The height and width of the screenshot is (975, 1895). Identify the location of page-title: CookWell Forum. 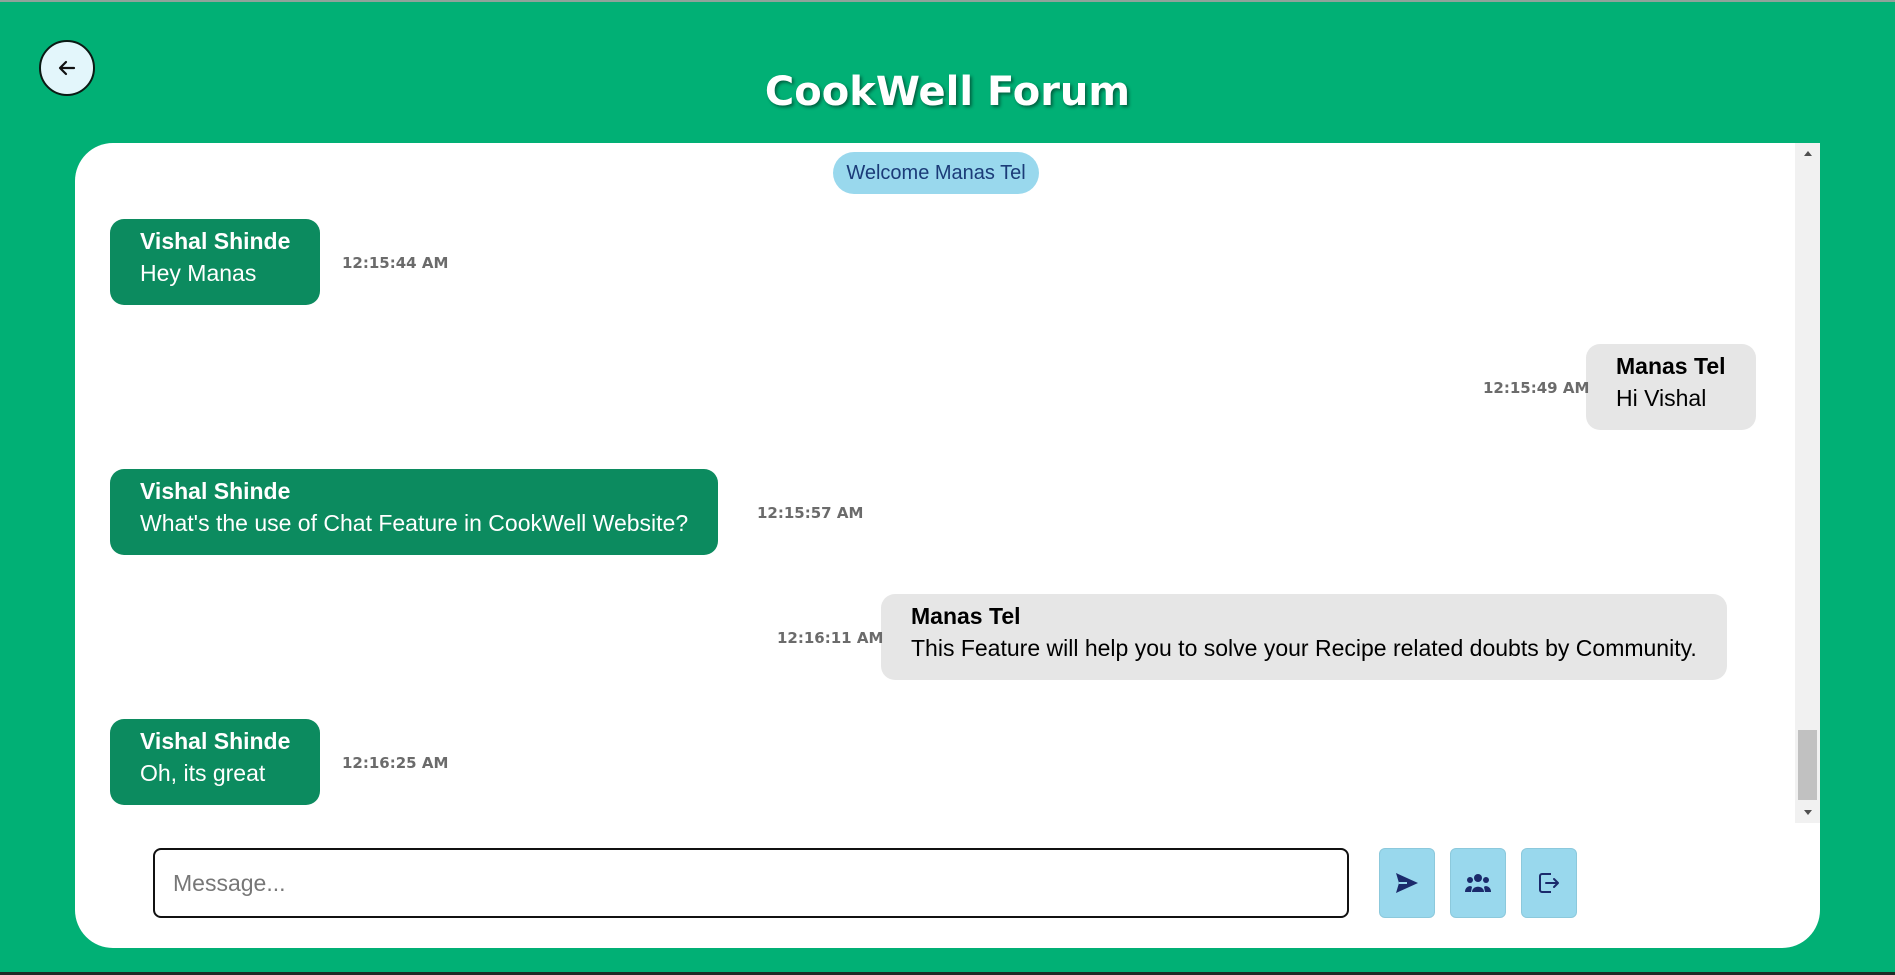
(947, 92).